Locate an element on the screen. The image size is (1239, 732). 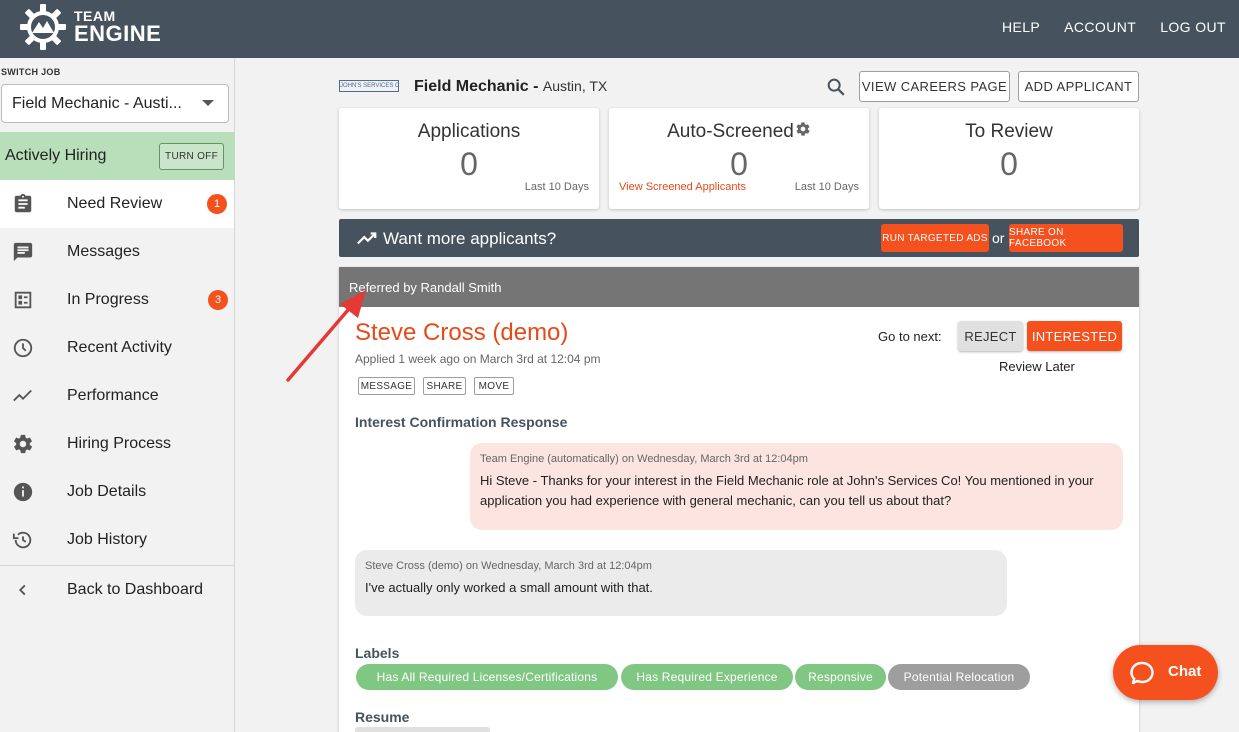
applications-card: Applications 0 Last 10 Days is located at coordinates (469, 158).